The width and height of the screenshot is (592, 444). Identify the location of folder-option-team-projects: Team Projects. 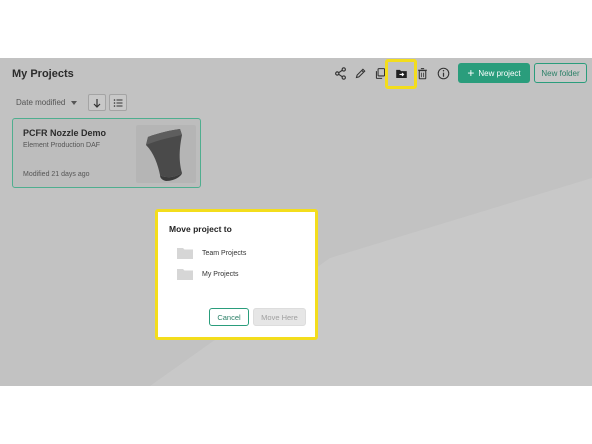
(211, 253).